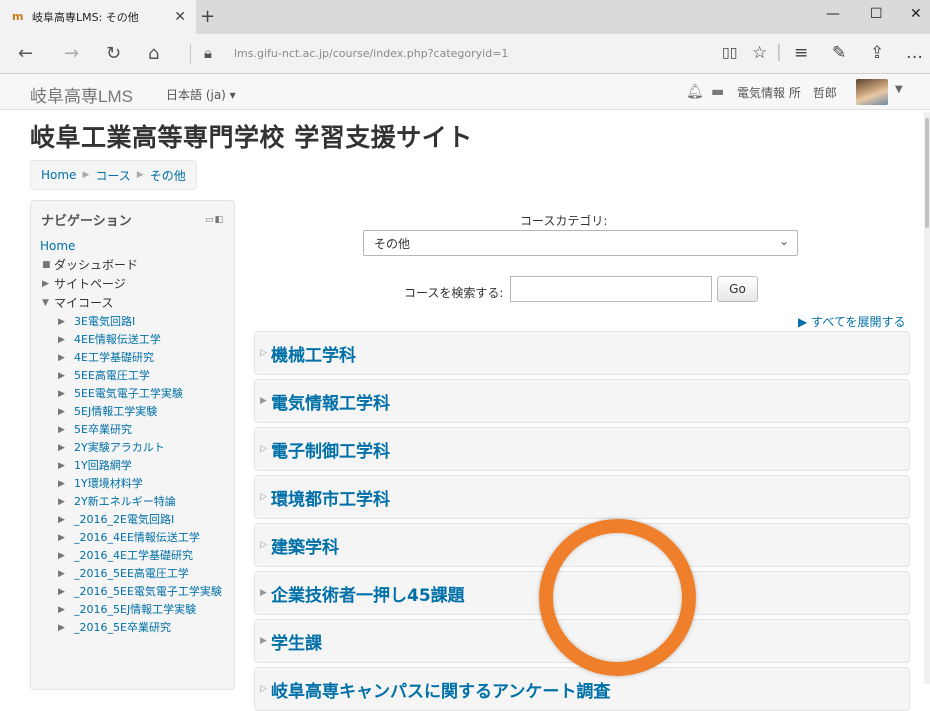  I want to click on category-select: その他 ⌄, so click(580, 243).